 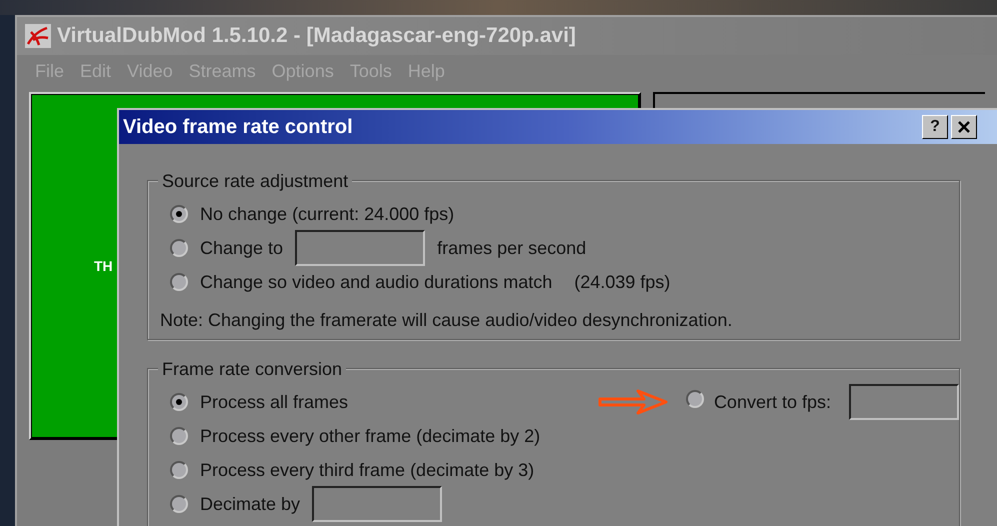 What do you see at coordinates (622, 282) in the screenshot?
I see `rate-reading: (24.039 fps)` at bounding box center [622, 282].